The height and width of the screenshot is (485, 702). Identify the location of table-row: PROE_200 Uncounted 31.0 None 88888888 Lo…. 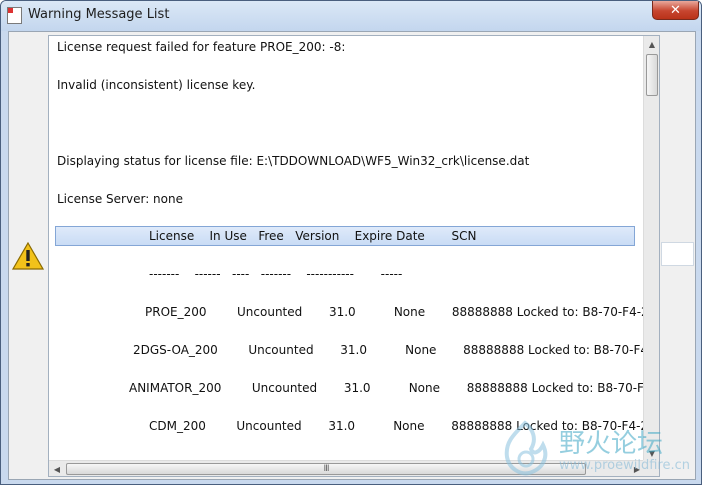
(395, 312).